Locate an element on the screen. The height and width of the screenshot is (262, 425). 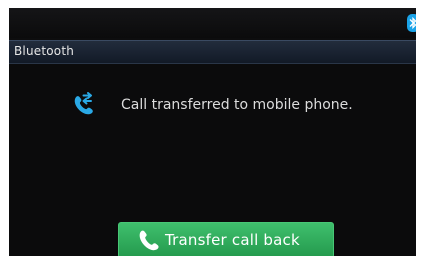
page-title: Bluetooth is located at coordinates (44, 51).